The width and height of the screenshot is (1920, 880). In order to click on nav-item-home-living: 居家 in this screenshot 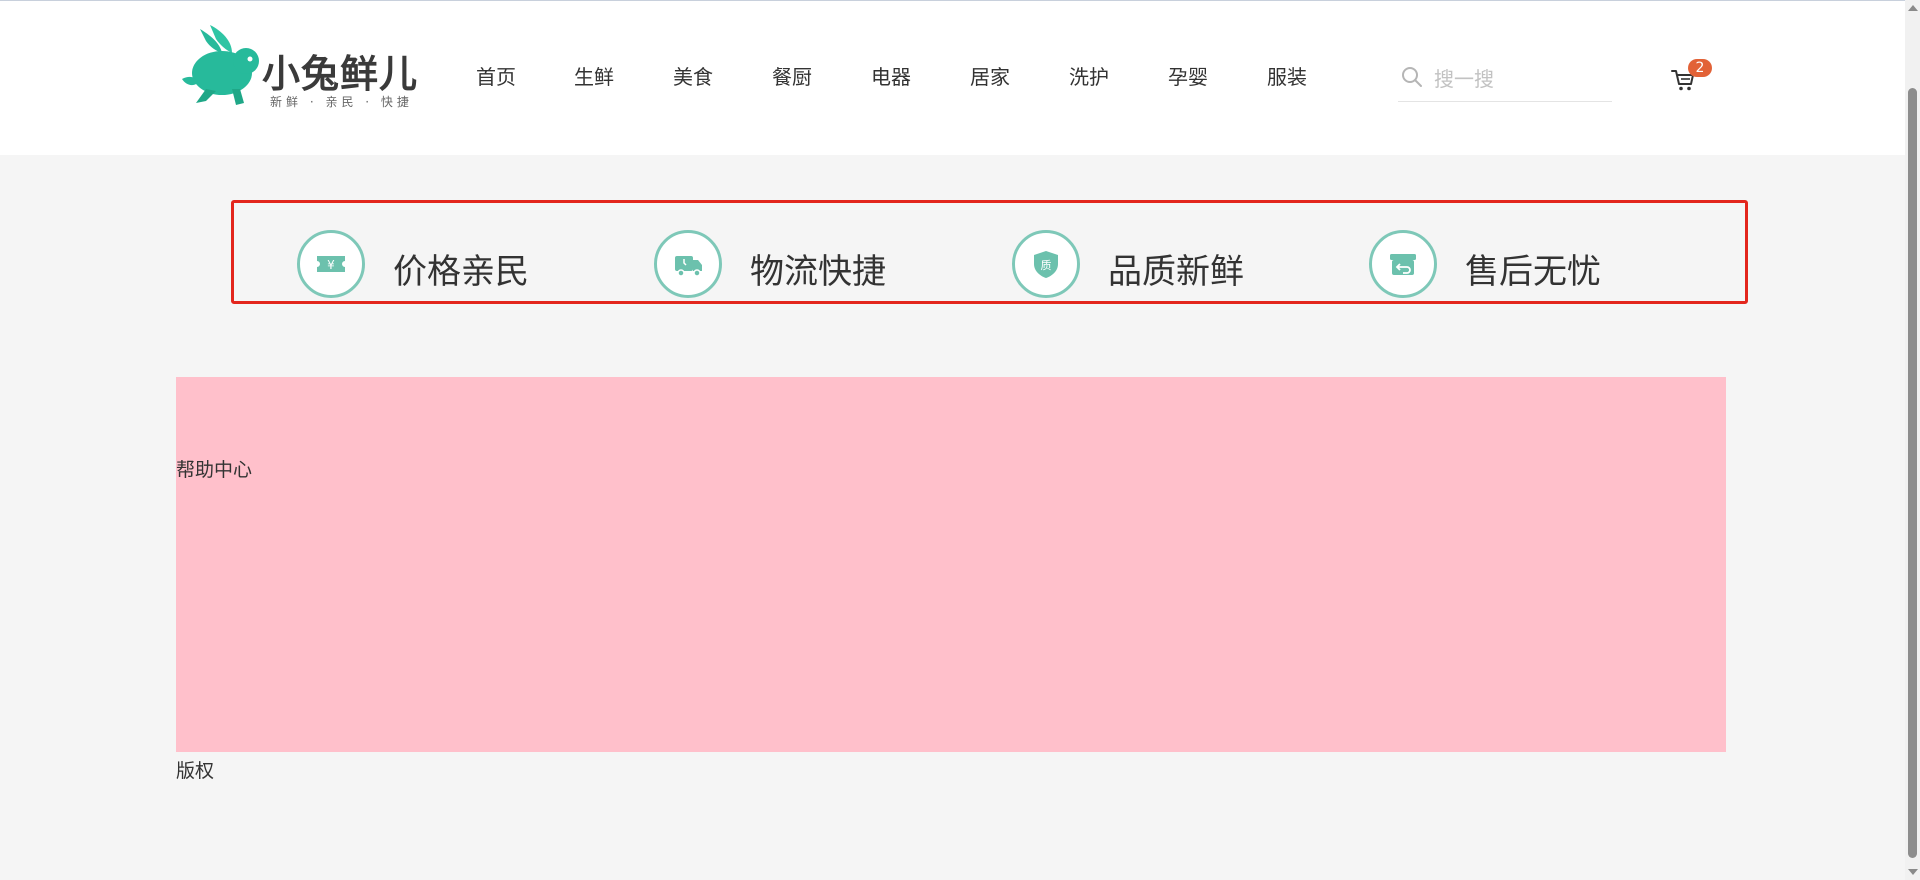, I will do `click(990, 75)`.